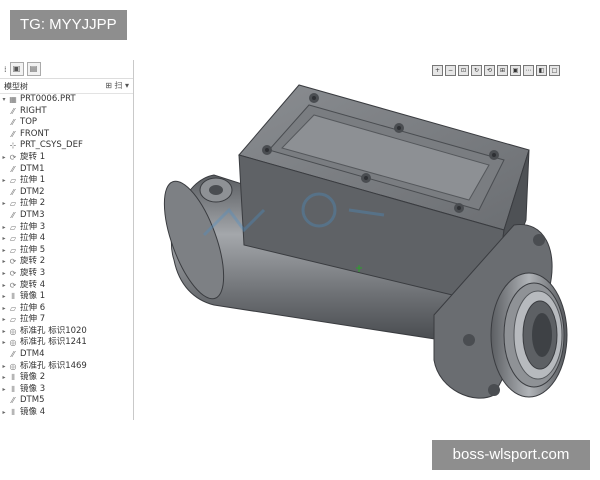 The image size is (600, 480). Describe the element at coordinates (66, 158) in the screenshot. I see `tree-item: ▸ ⟳ 旋转 1` at that location.